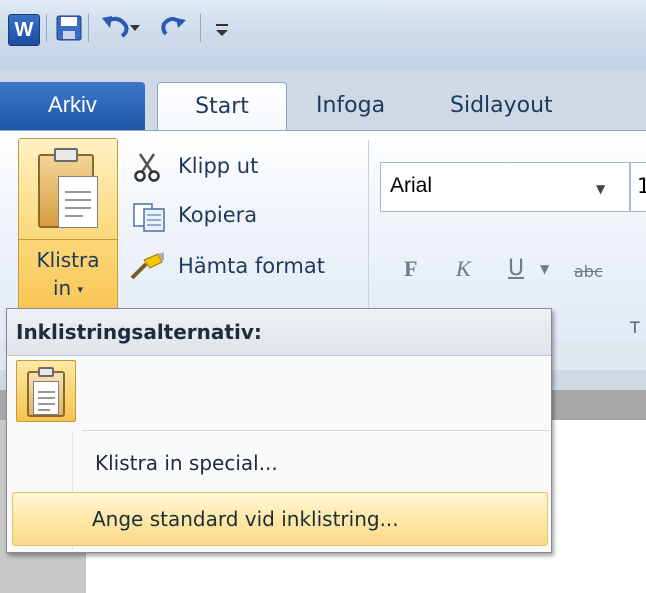 The height and width of the screenshot is (593, 646). What do you see at coordinates (516, 268) in the screenshot?
I see `underline-button: U` at bounding box center [516, 268].